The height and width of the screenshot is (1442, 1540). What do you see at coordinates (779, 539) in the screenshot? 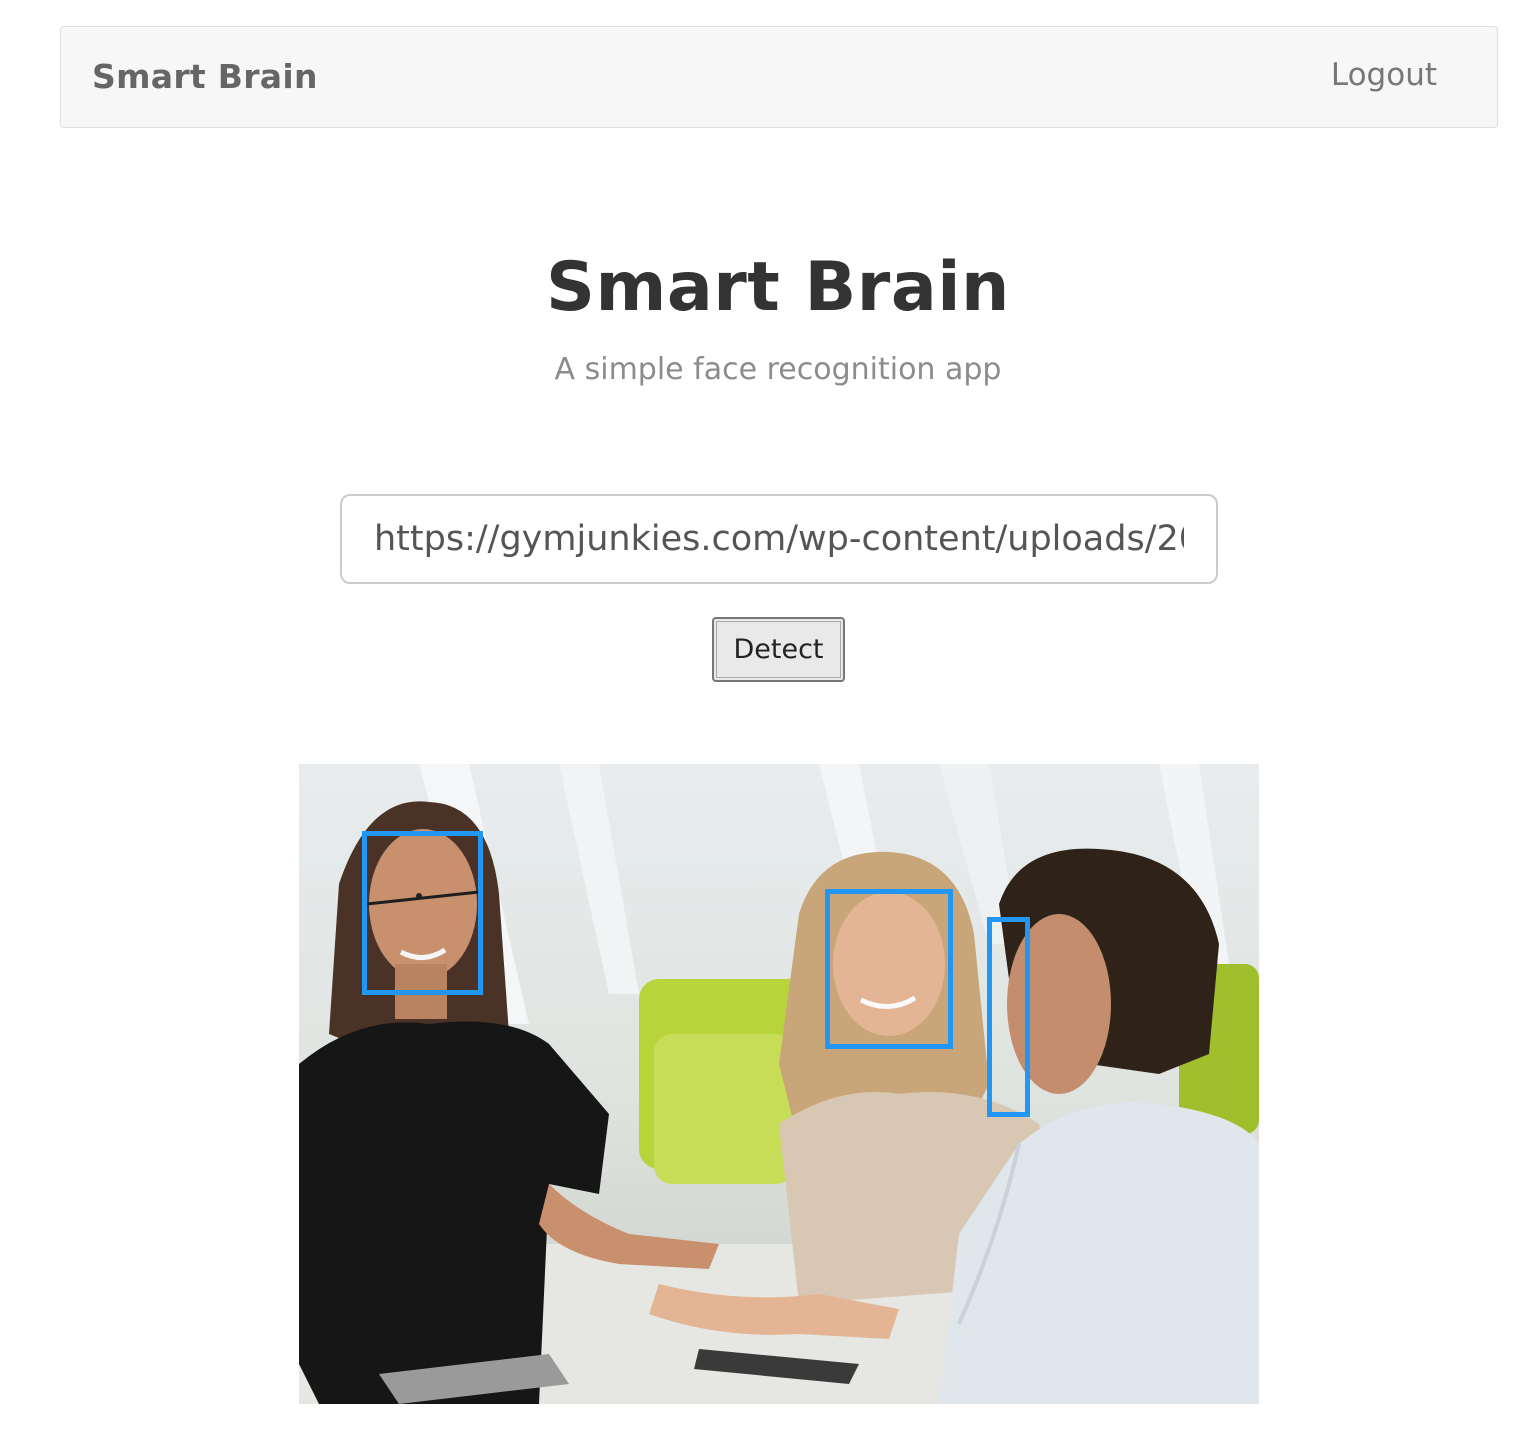
I see `image-url-input` at bounding box center [779, 539].